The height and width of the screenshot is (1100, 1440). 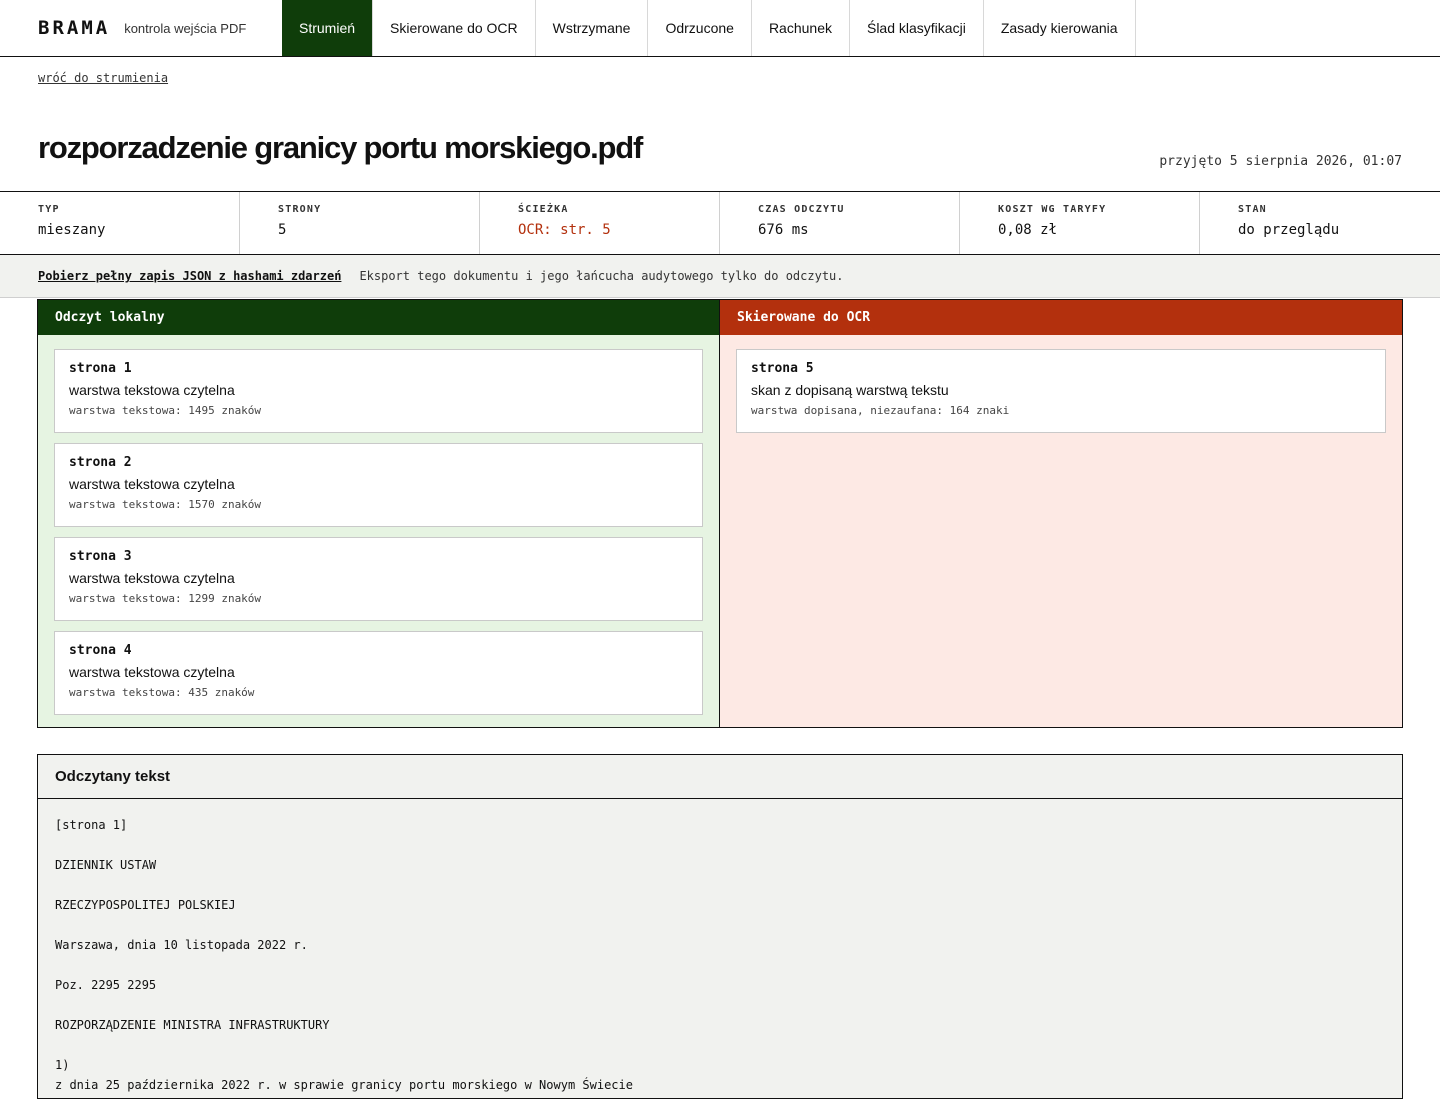 What do you see at coordinates (782, 368) in the screenshot?
I see `page-name: strona 5` at bounding box center [782, 368].